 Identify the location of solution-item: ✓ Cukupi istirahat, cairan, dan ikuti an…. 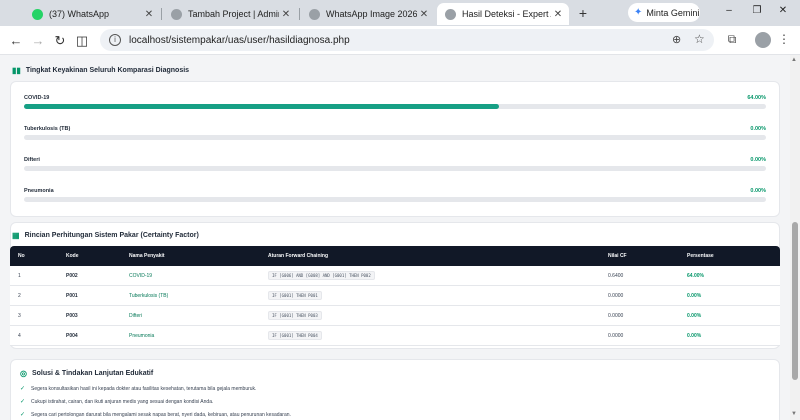
(117, 402).